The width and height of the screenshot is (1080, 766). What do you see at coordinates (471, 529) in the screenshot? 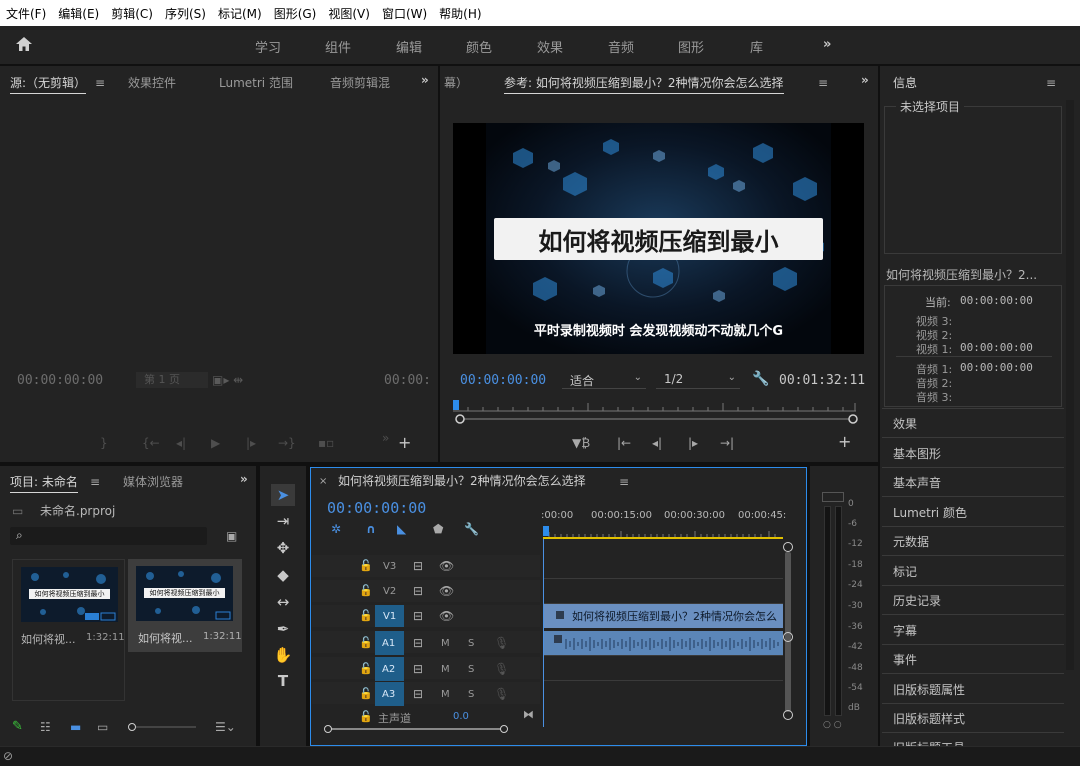
I see `timeline-settings-icon: 🔧` at bounding box center [471, 529].